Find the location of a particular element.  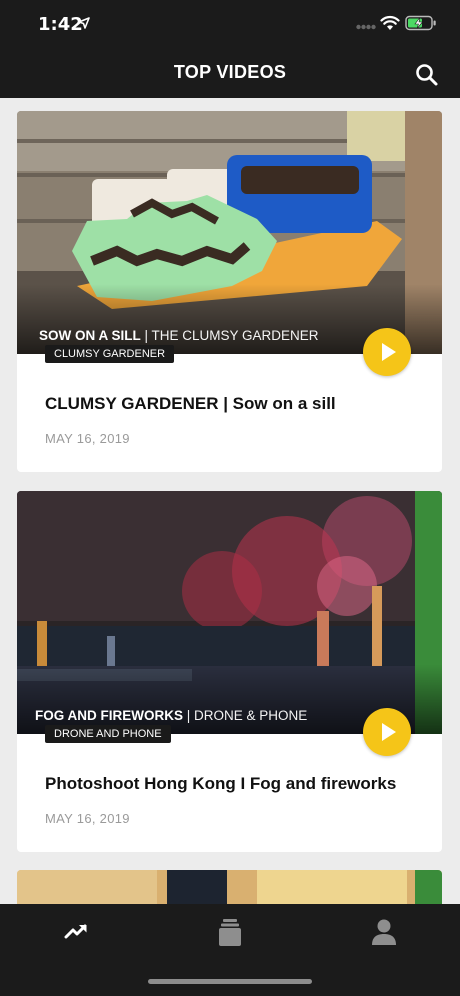

tab-profile is located at coordinates (384, 936).